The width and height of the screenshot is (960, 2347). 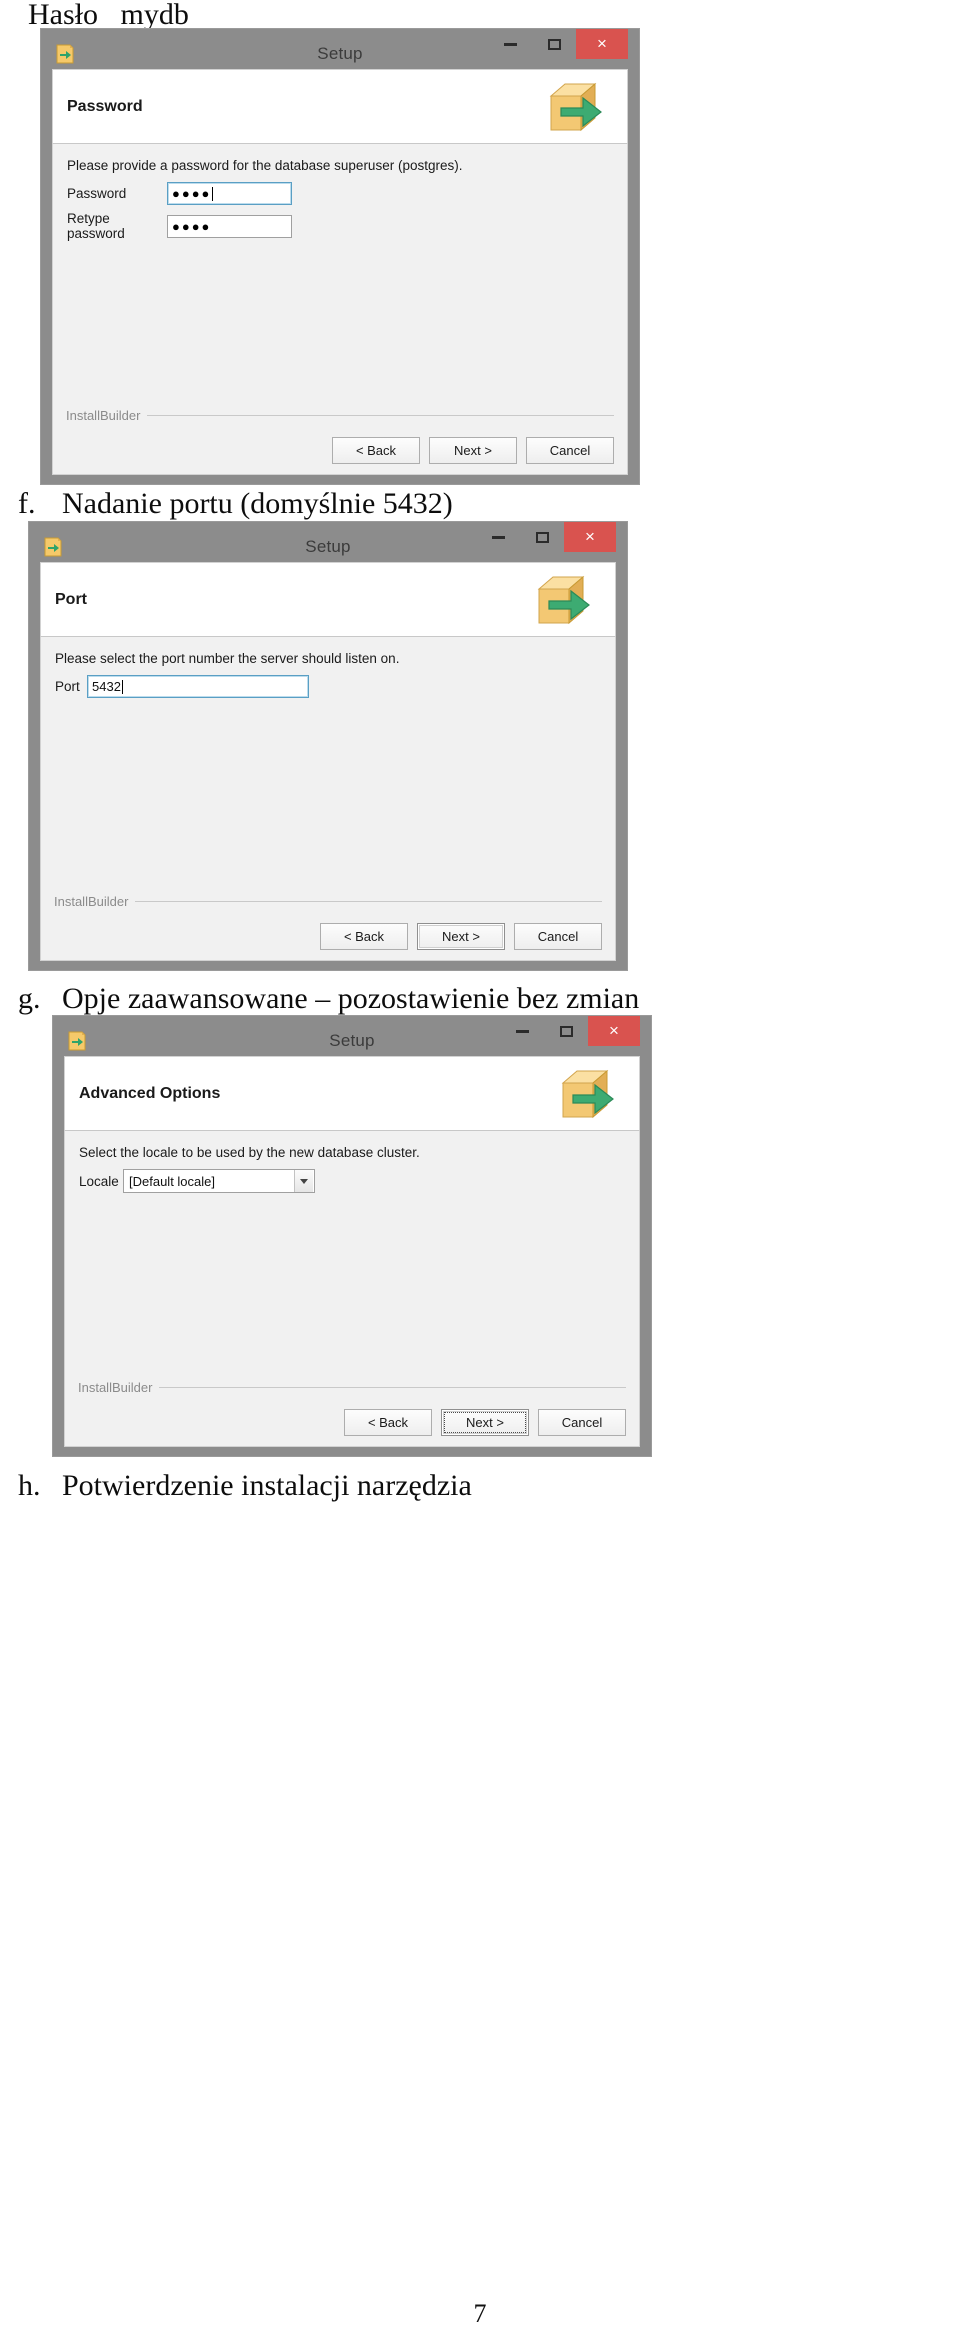 What do you see at coordinates (229, 226) in the screenshot?
I see `retype-password-input: ●●●●` at bounding box center [229, 226].